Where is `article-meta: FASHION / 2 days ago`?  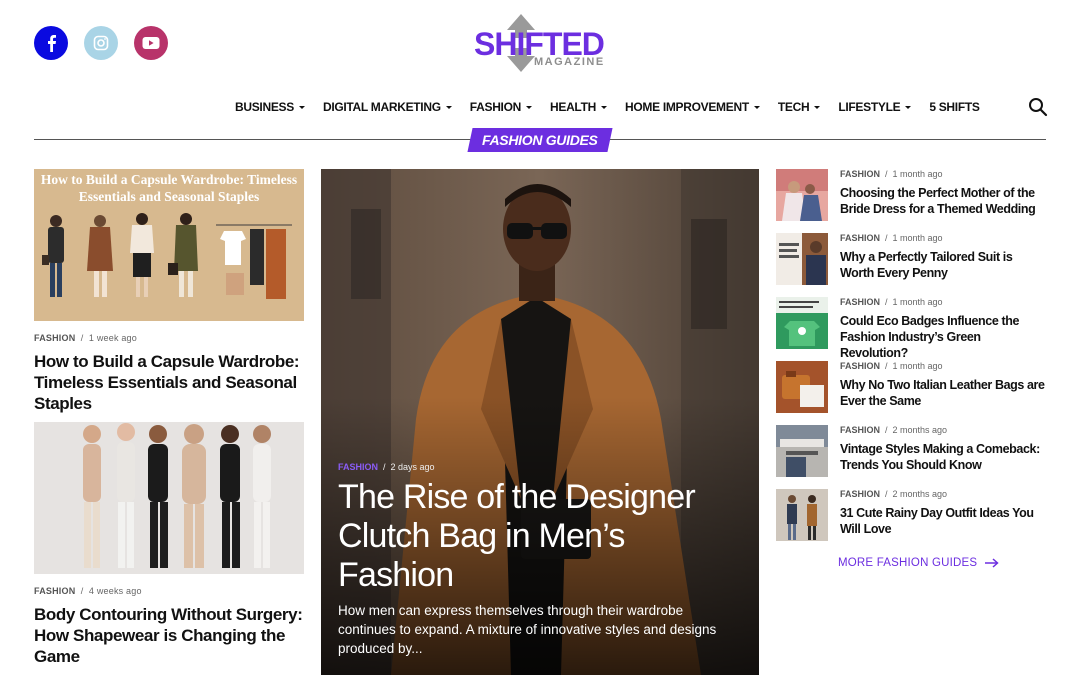
article-meta: FASHION / 2 days ago is located at coordinates (386, 467).